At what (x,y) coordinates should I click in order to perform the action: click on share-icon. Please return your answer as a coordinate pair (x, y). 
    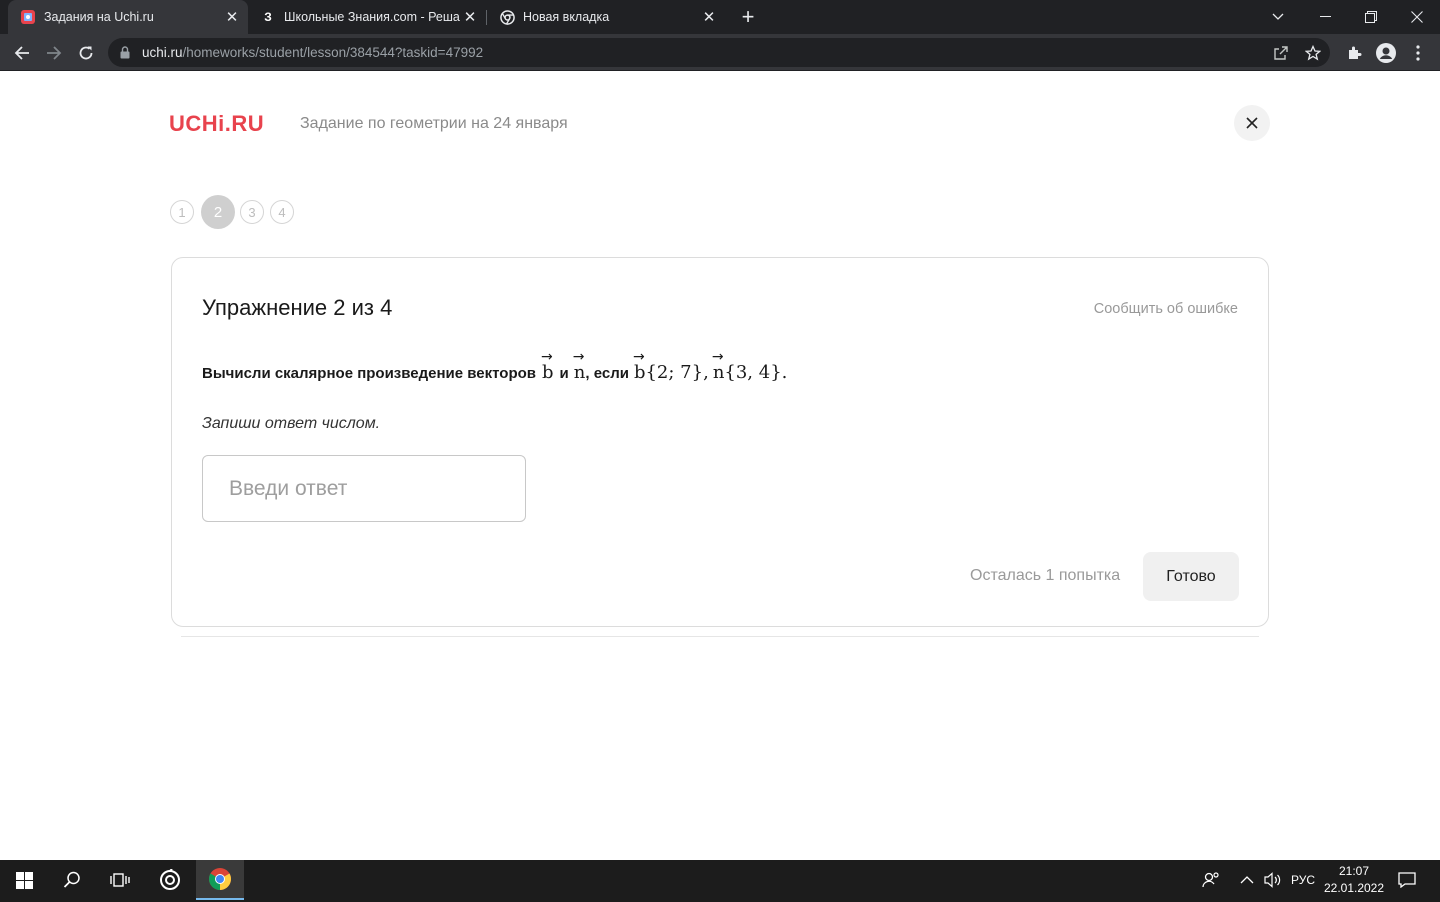
    Looking at the image, I should click on (1281, 53).